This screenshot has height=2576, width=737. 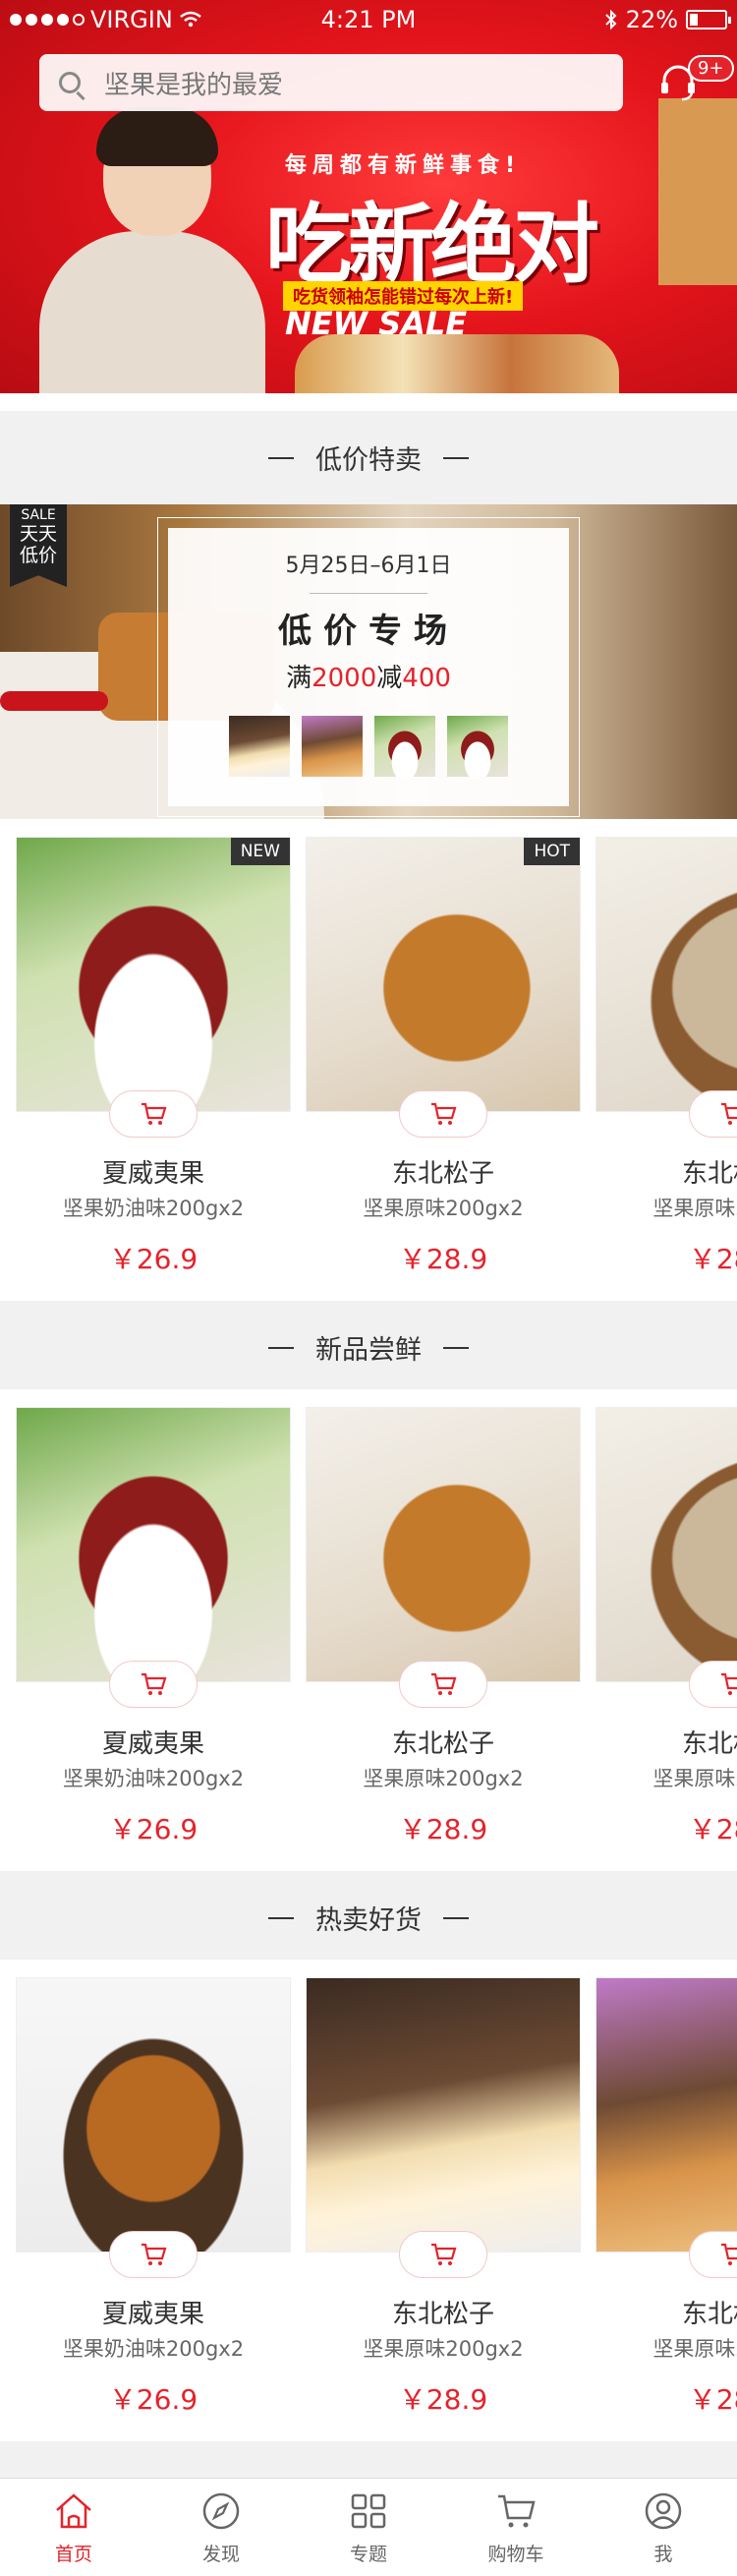 I want to click on customer-service-button: 9+, so click(x=695, y=79).